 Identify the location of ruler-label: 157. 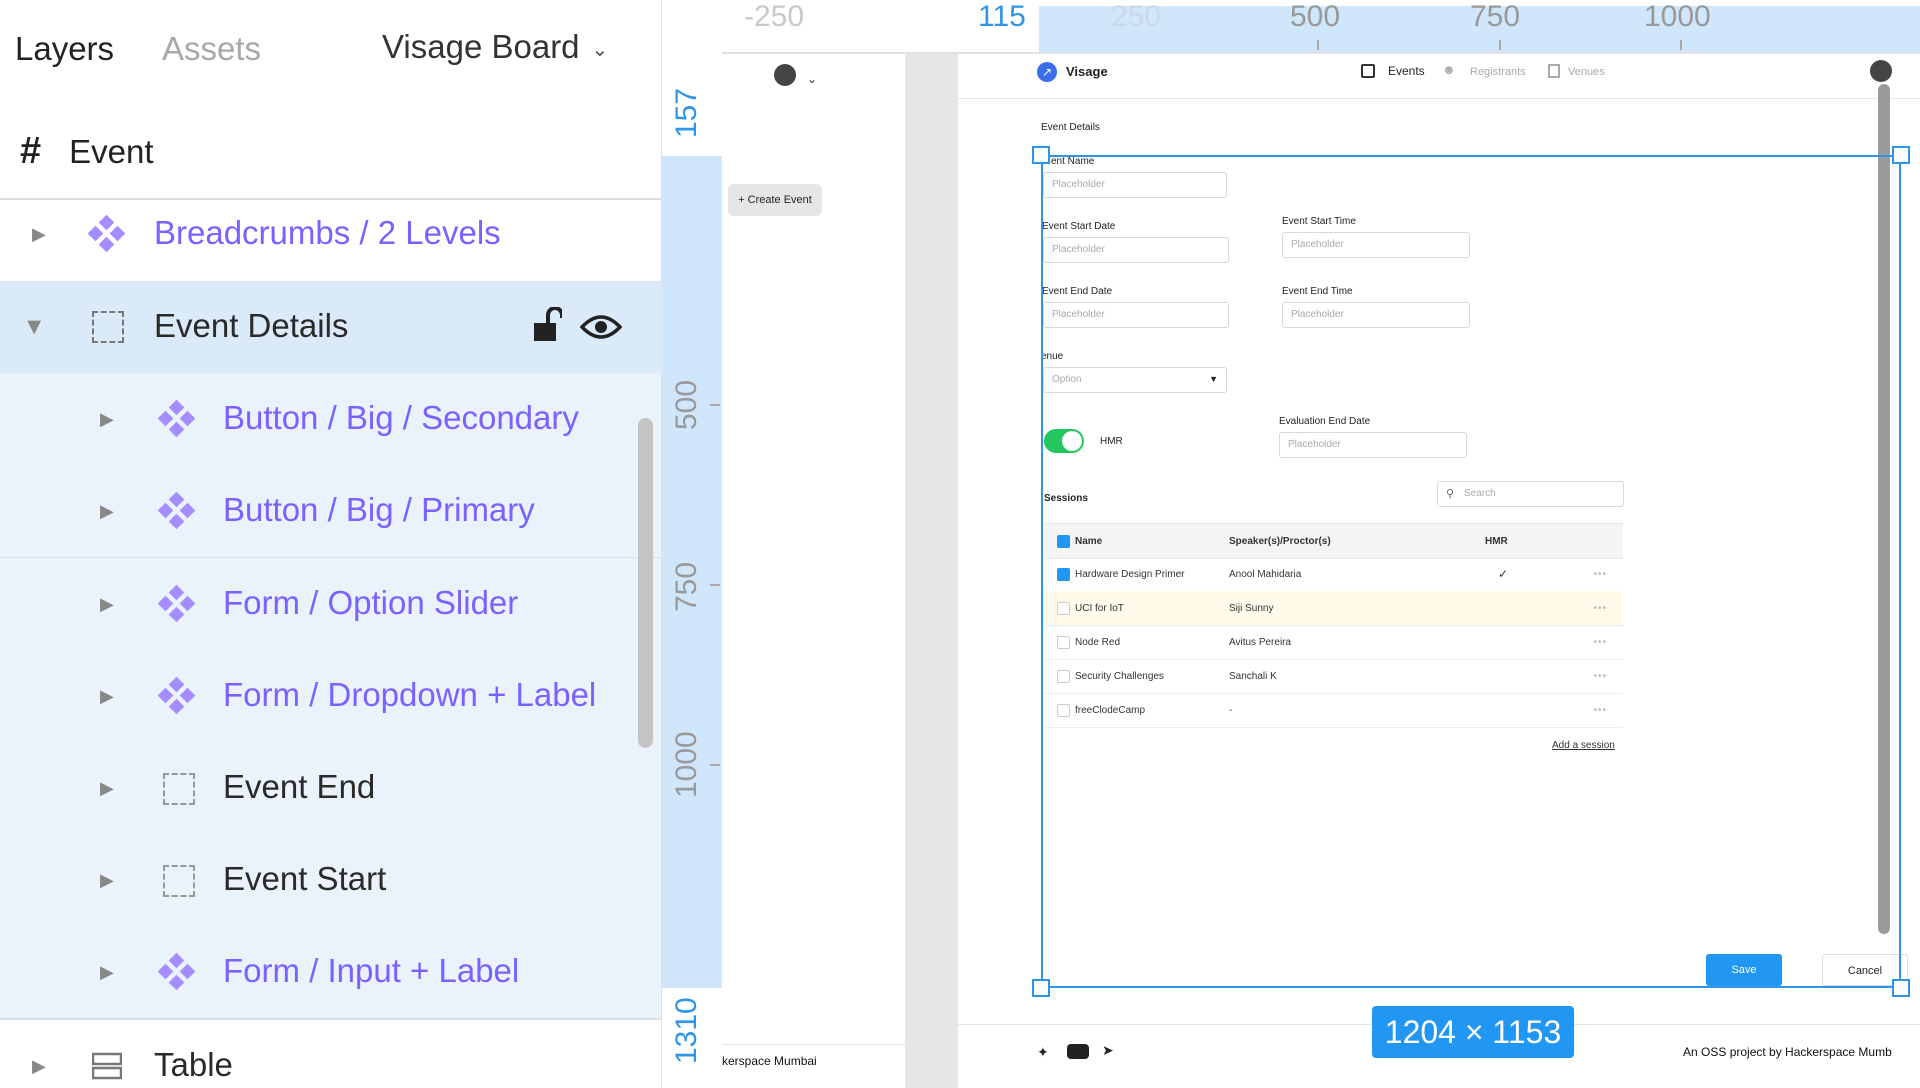
(686, 112).